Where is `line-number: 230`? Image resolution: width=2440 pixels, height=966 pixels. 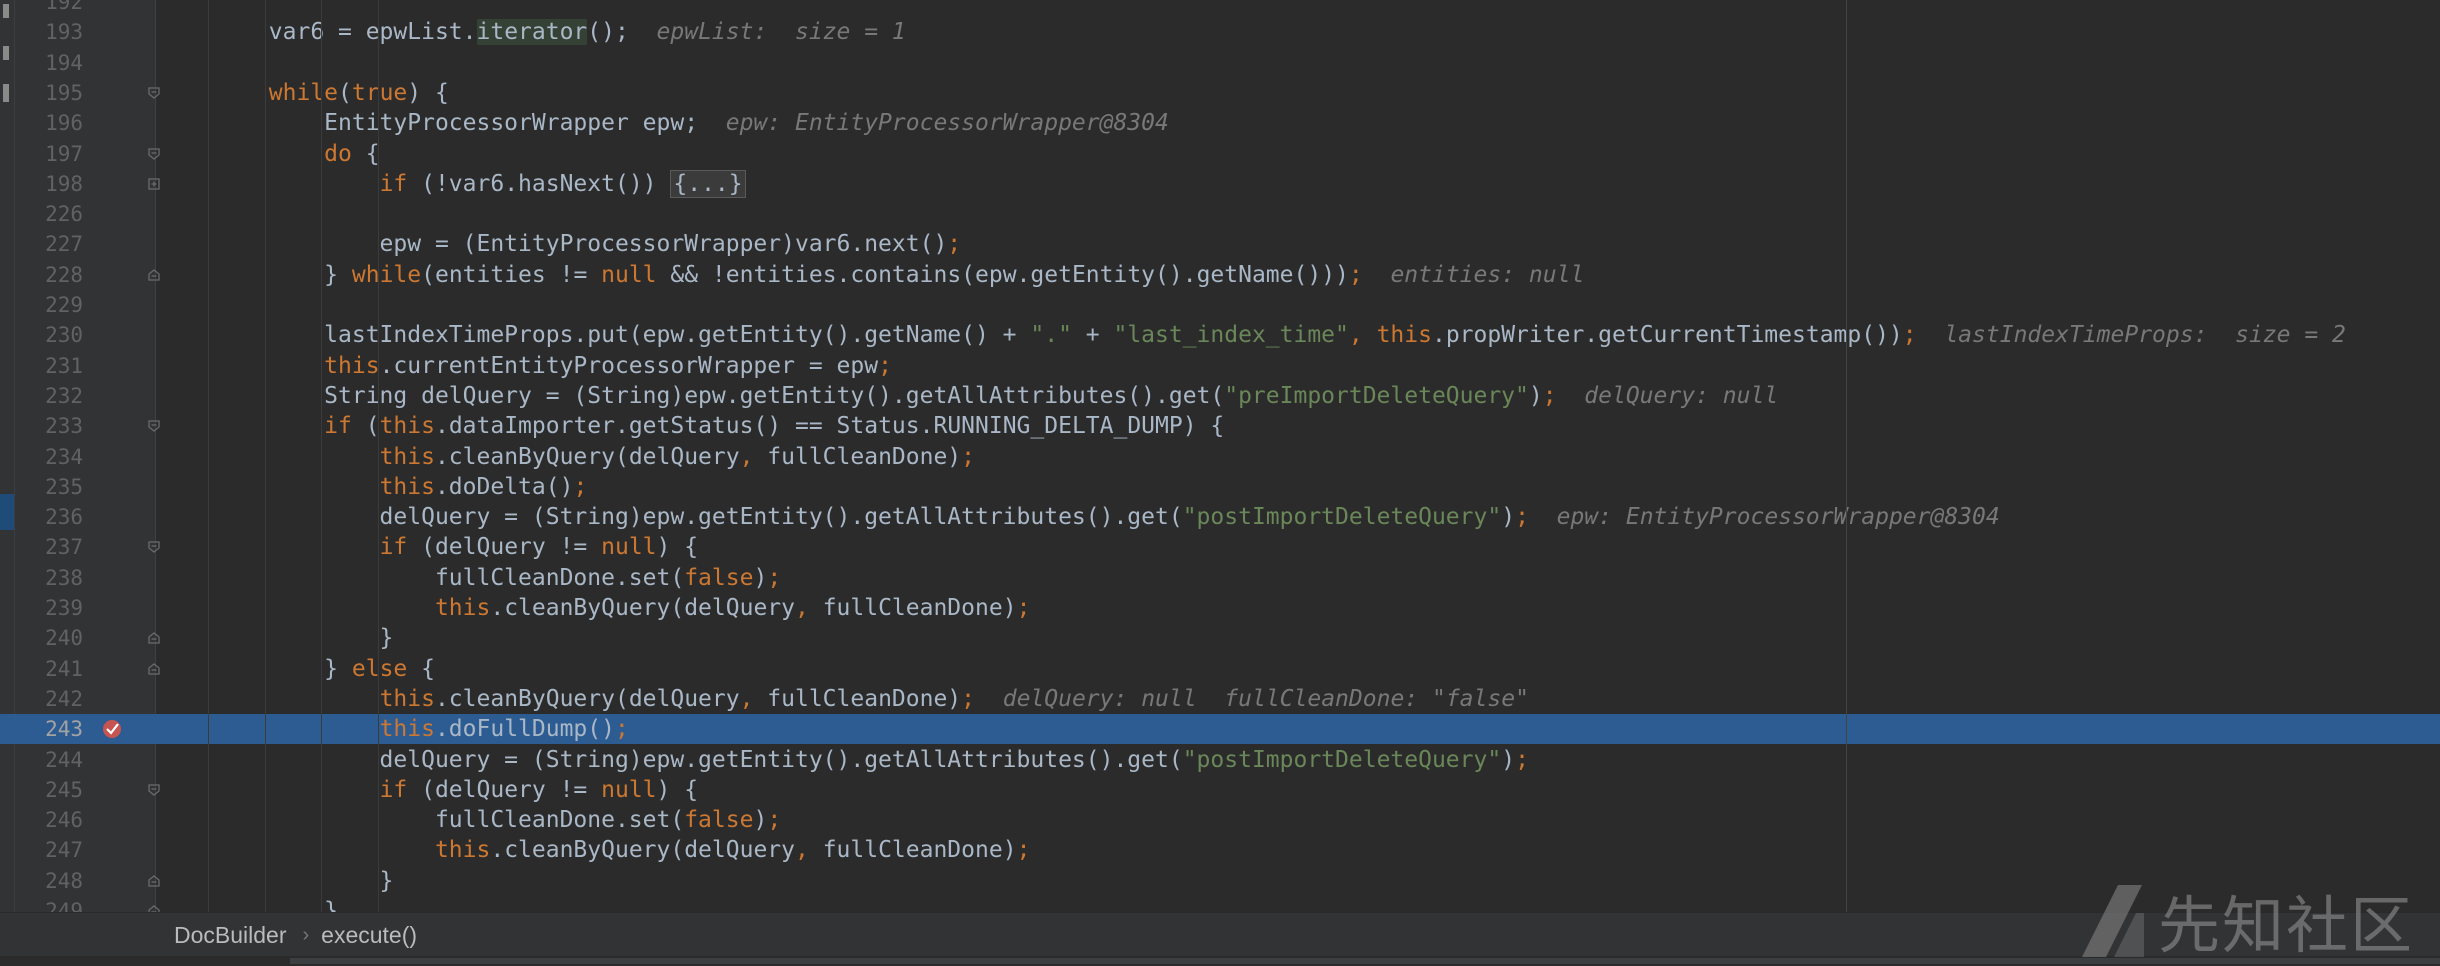 line-number: 230 is located at coordinates (49, 335).